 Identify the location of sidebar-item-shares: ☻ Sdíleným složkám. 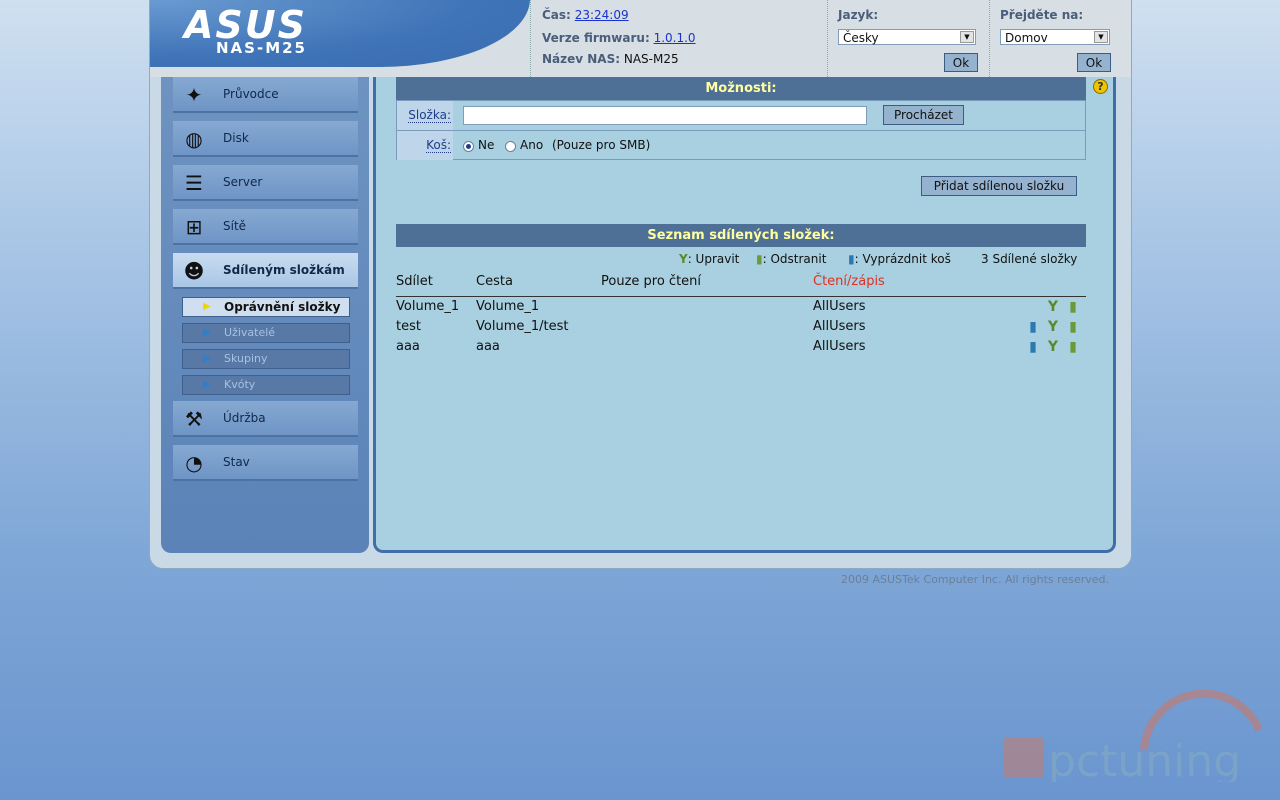
(265, 271).